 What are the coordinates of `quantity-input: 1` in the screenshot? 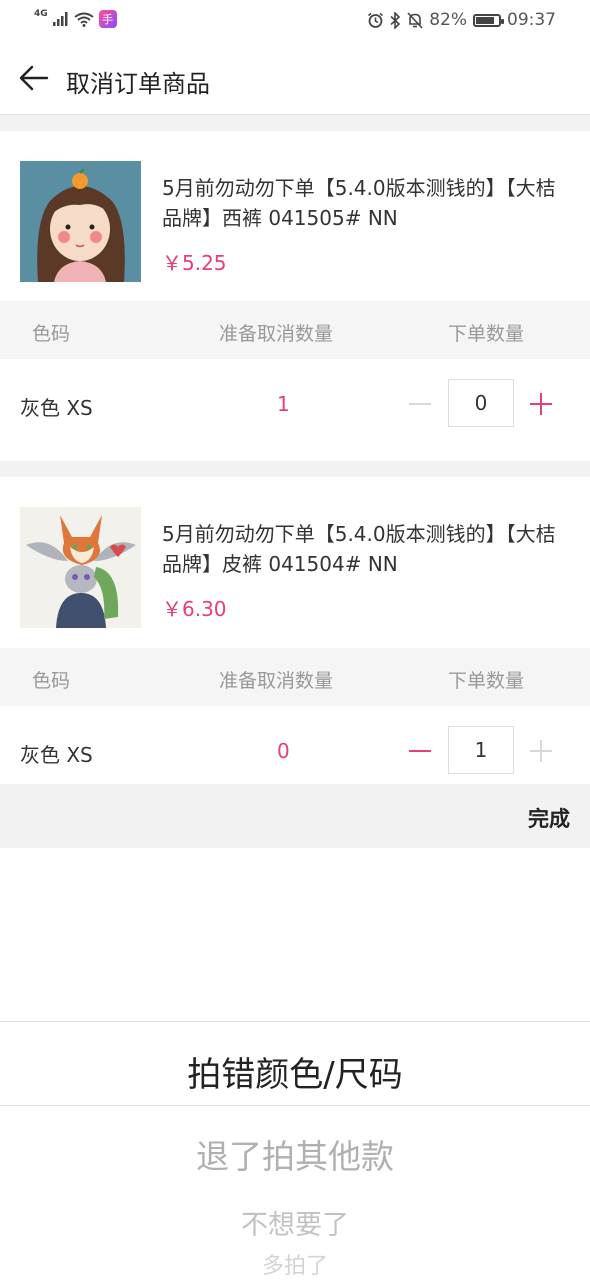 It's located at (481, 750).